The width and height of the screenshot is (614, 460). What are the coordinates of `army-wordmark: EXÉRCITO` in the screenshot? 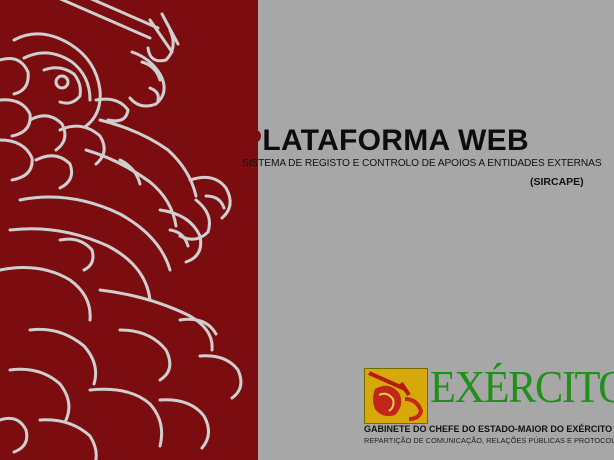 It's located at (522, 386).